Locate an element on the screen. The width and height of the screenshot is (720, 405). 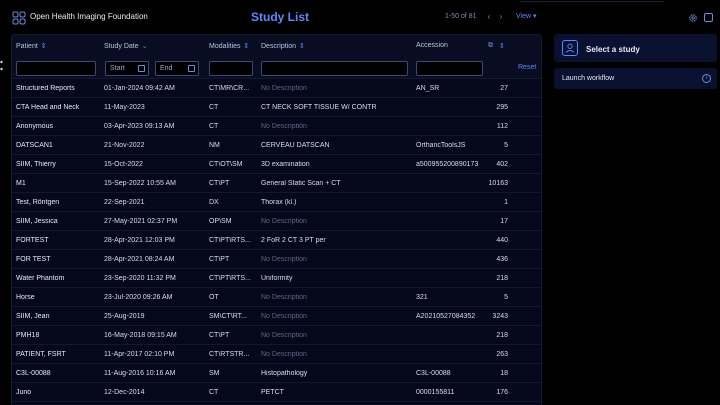
column-header-description: Description ⇕ is located at coordinates (283, 46).